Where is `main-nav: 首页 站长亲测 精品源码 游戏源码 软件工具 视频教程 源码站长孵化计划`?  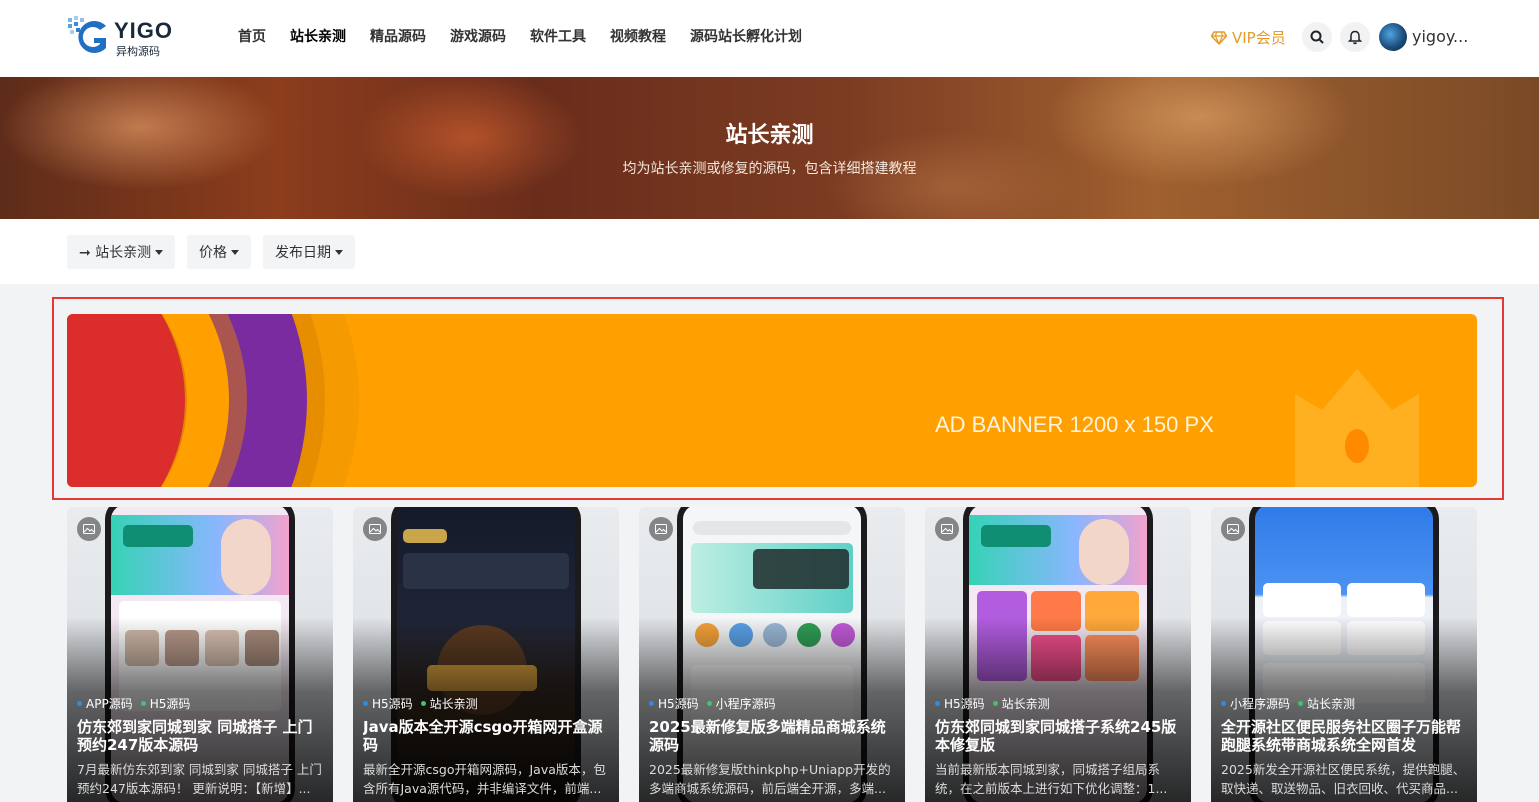
main-nav: 首页 站长亲测 精品源码 游戏源码 软件工具 视频教程 源码站长孵化计划 is located at coordinates (520, 36).